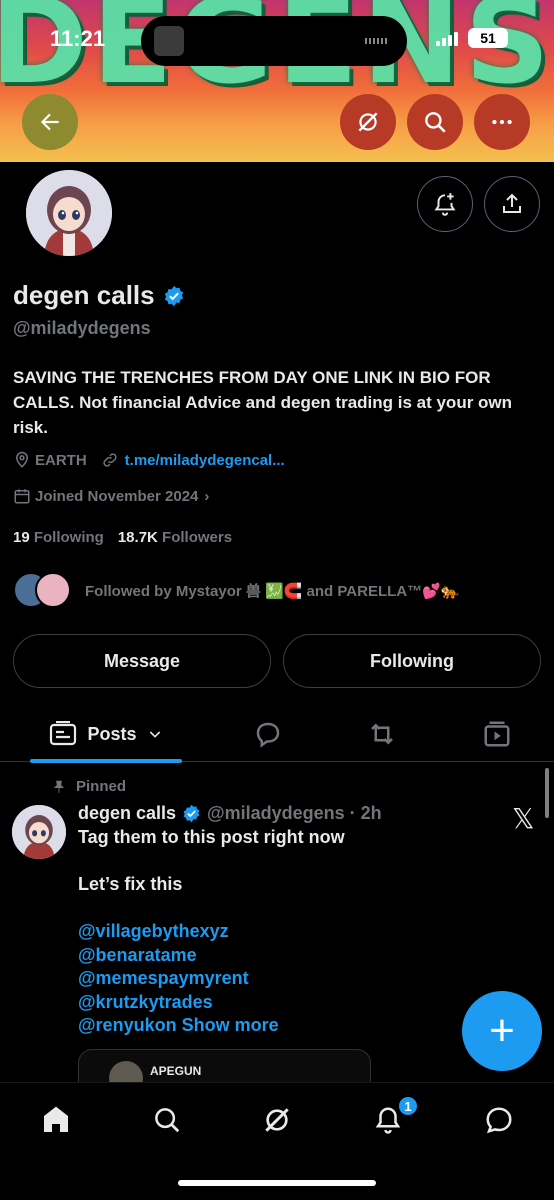 Image resolution: width=554 pixels, height=1200 pixels. Describe the element at coordinates (110, 460) in the screenshot. I see `link-icon` at that location.